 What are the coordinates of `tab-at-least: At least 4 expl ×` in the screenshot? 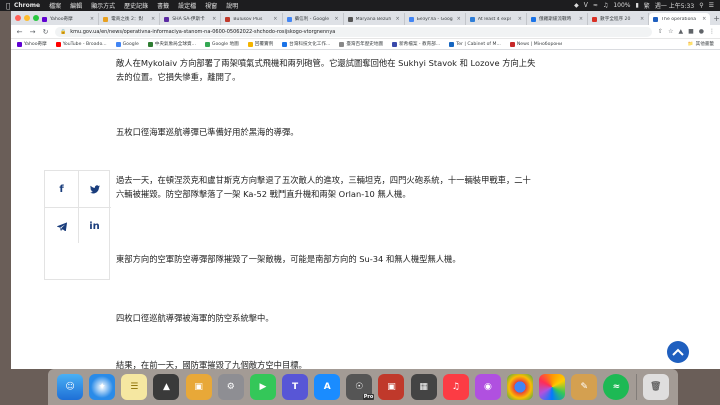 It's located at (496, 19).